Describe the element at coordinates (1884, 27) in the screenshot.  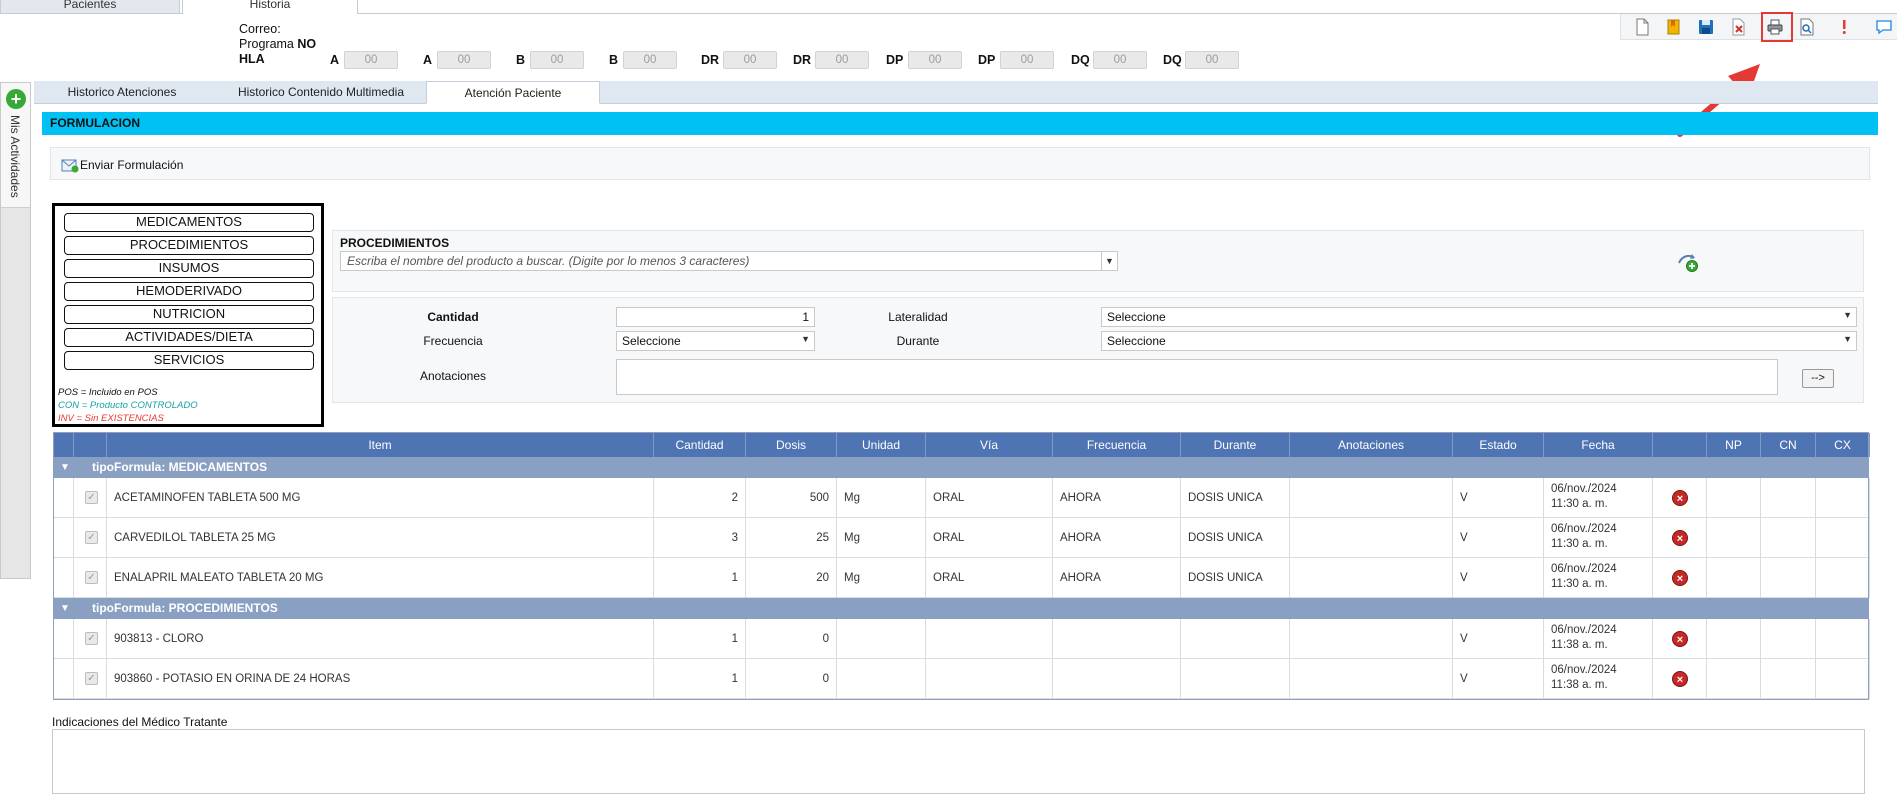
I see `chat-icon` at that location.